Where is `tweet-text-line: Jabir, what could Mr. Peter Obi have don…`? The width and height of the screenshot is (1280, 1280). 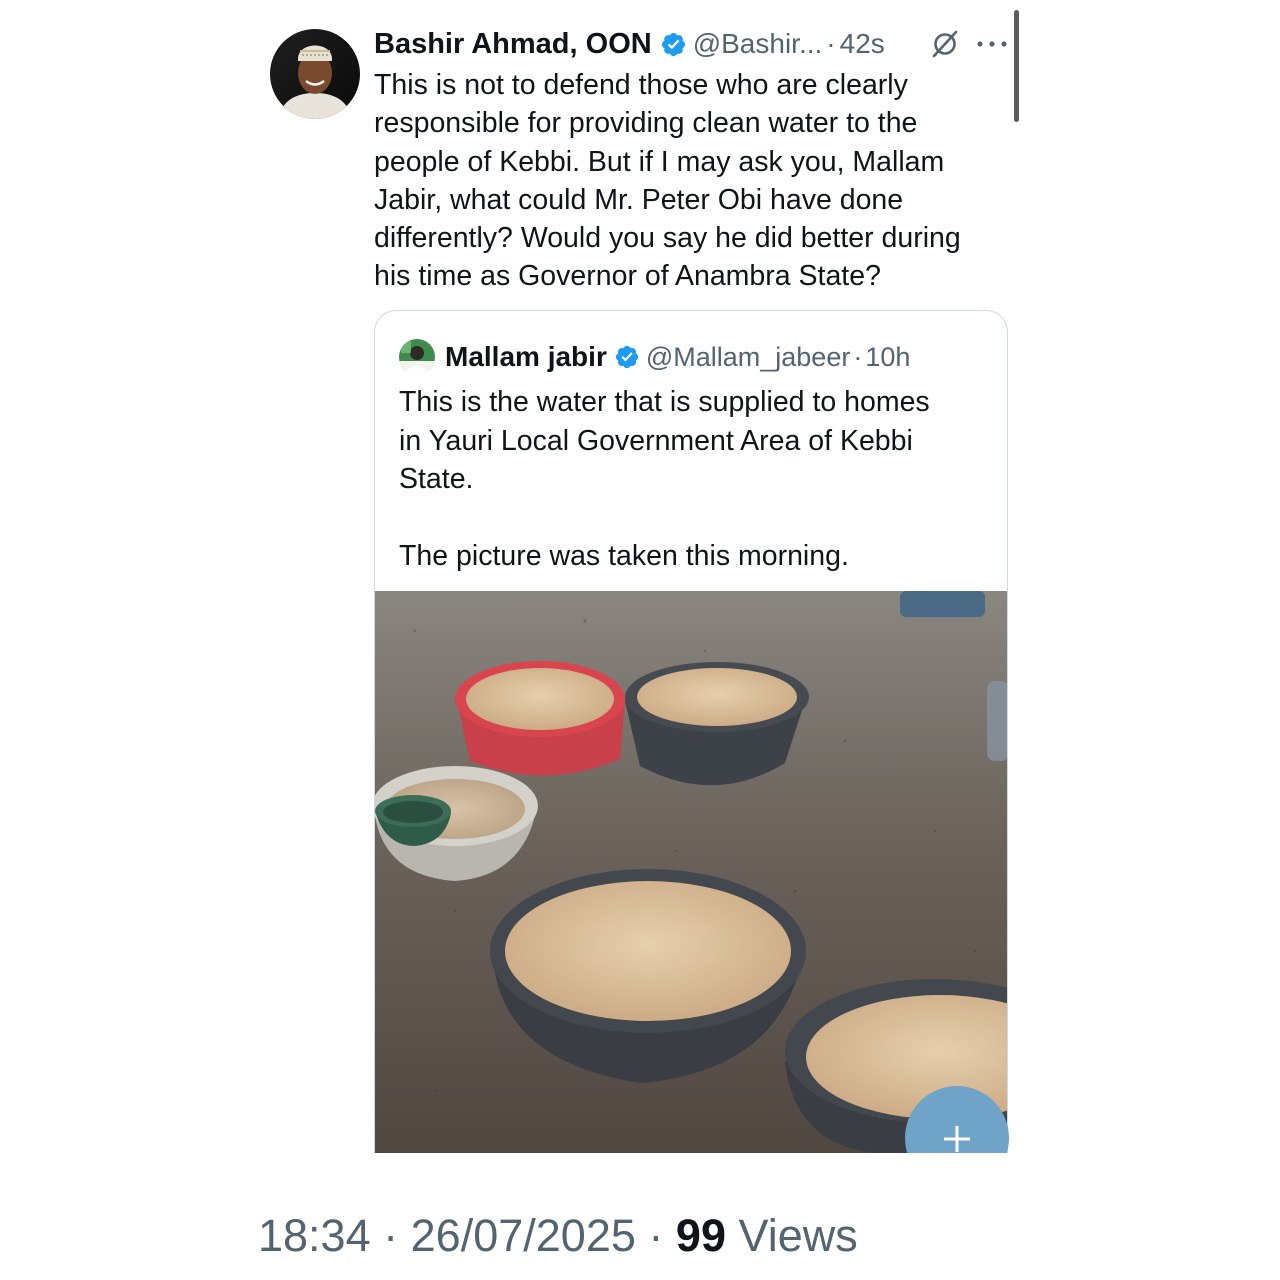 tweet-text-line: Jabir, what could Mr. Peter Obi have don… is located at coordinates (639, 199).